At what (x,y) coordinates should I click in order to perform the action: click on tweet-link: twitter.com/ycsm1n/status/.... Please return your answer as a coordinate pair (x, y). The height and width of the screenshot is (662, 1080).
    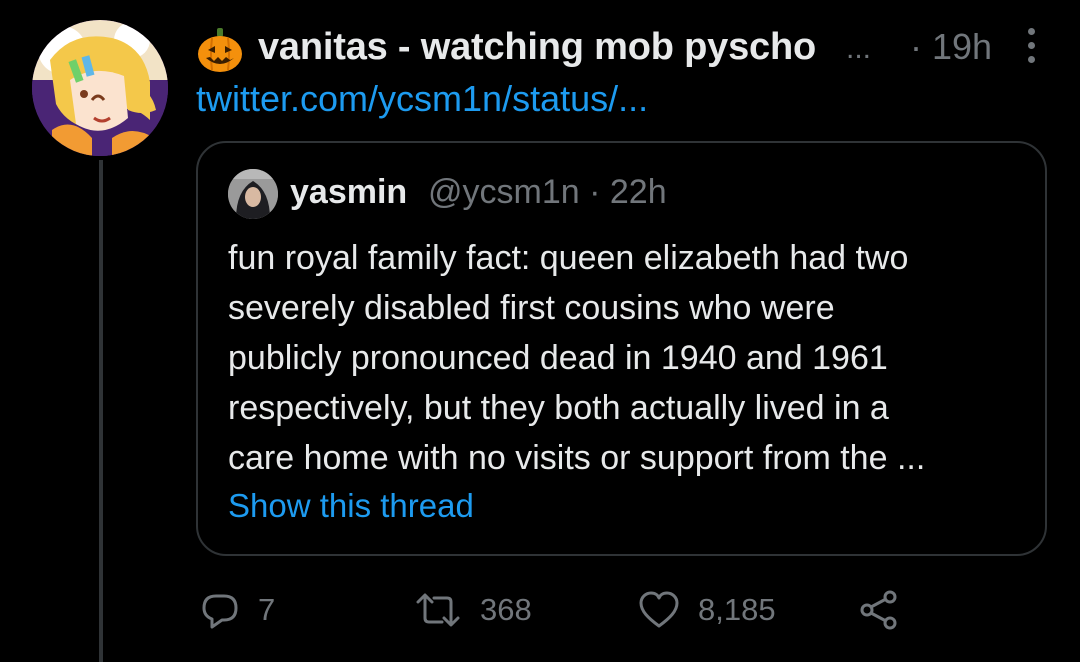
    Looking at the image, I should click on (422, 99).